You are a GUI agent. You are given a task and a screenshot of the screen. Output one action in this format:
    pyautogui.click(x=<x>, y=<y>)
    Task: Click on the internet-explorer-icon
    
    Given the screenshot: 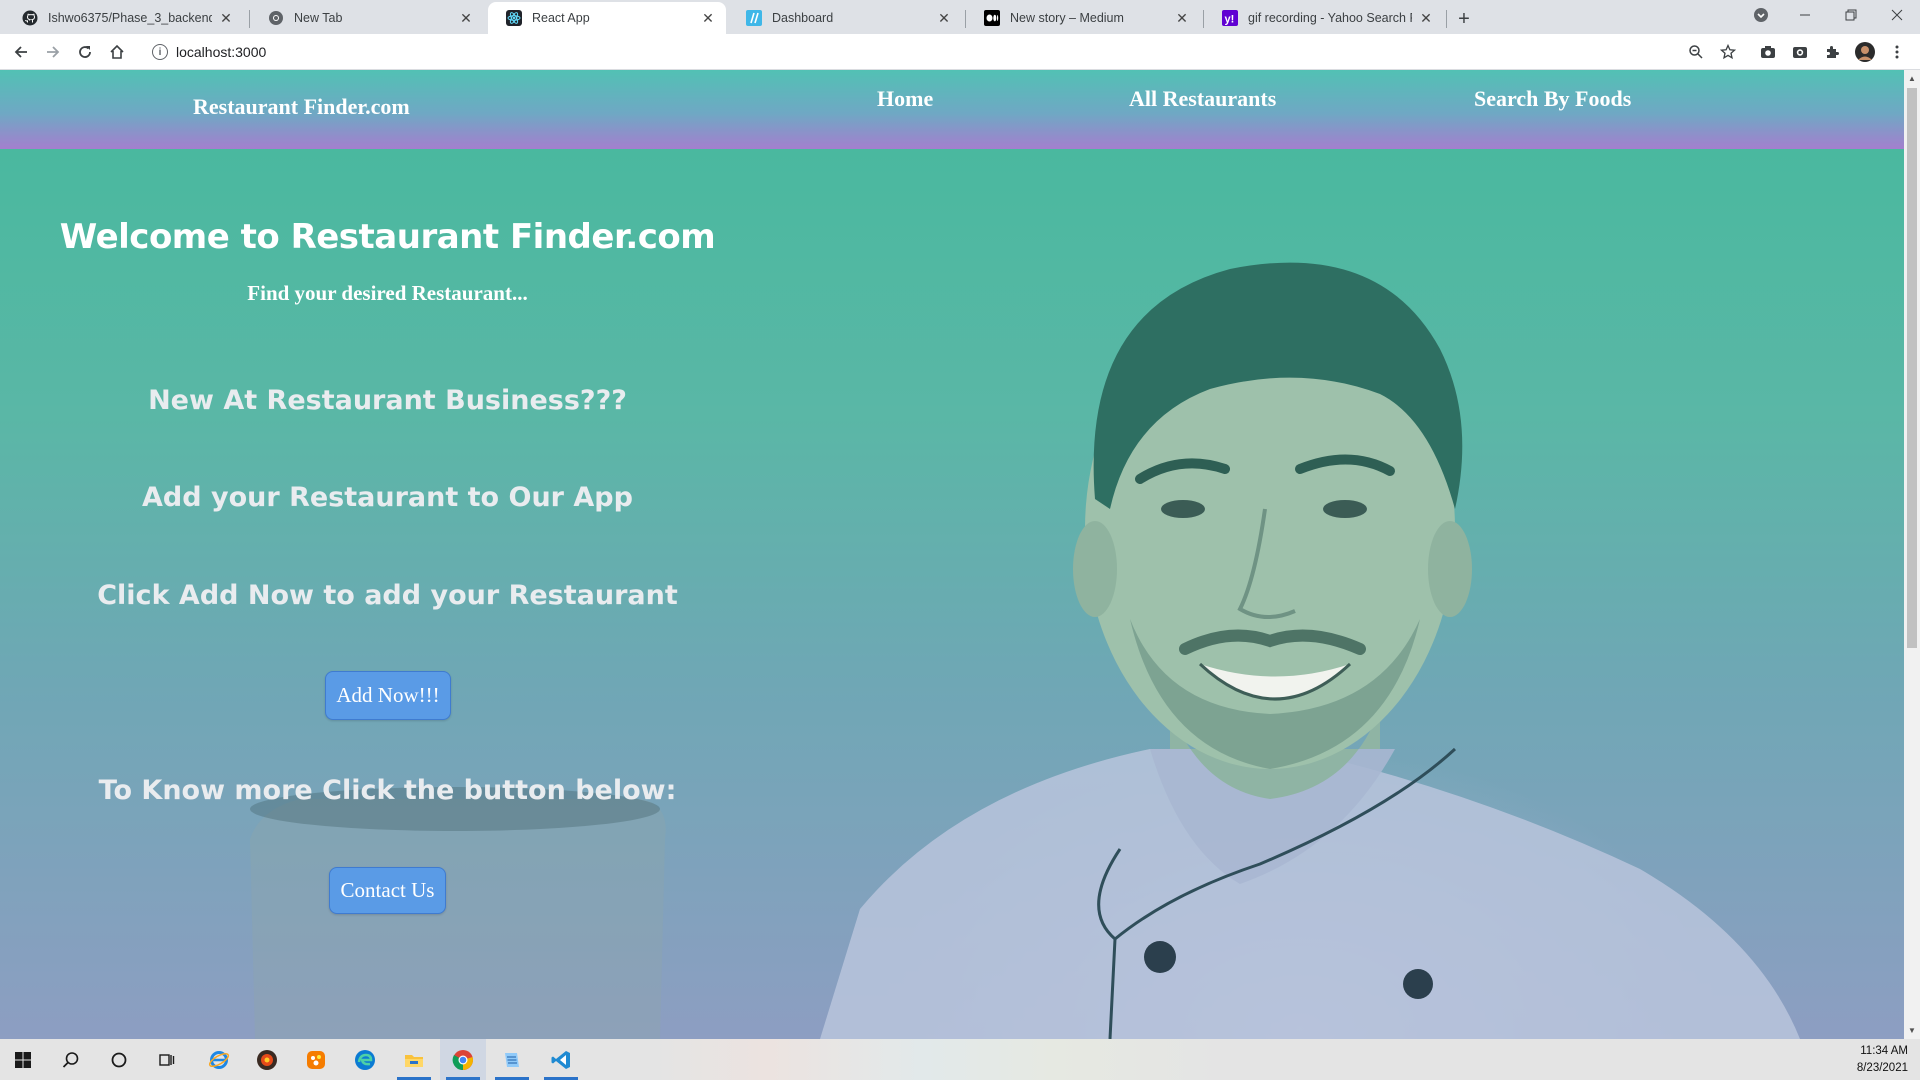 What is the action you would take?
    pyautogui.click(x=219, y=1059)
    